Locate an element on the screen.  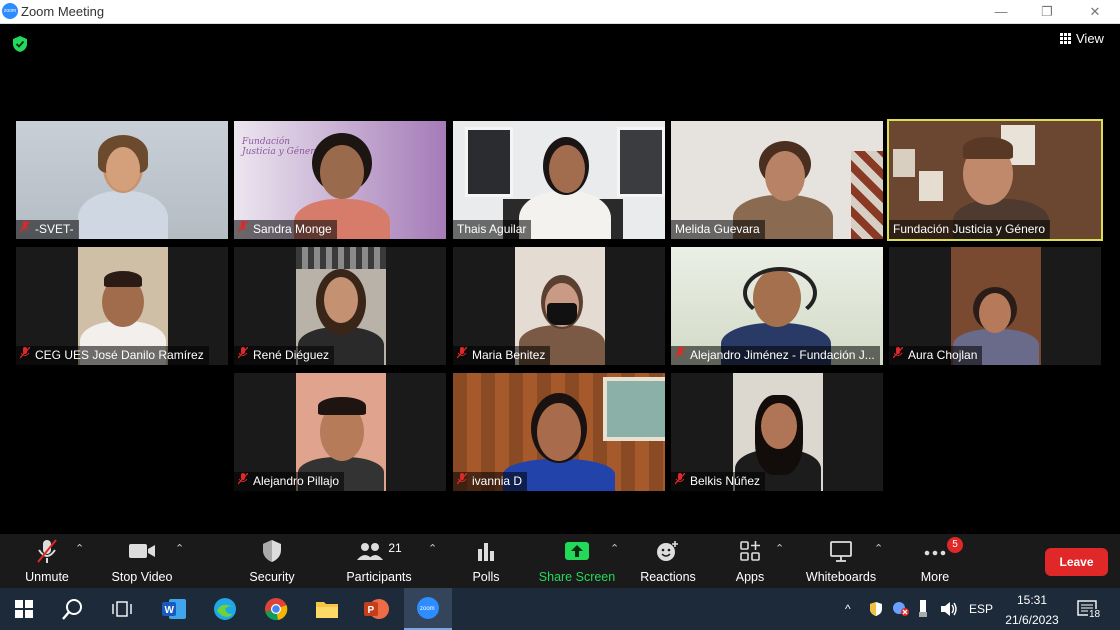
network-warning-tray-icon is located at coordinates (901, 609).